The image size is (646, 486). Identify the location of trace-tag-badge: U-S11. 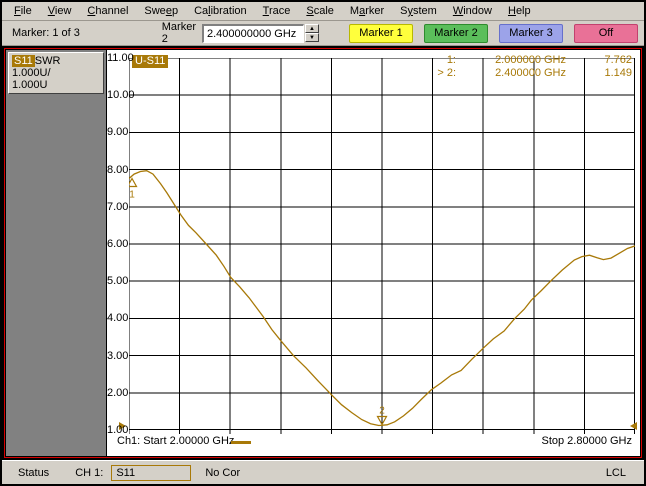
(150, 61).